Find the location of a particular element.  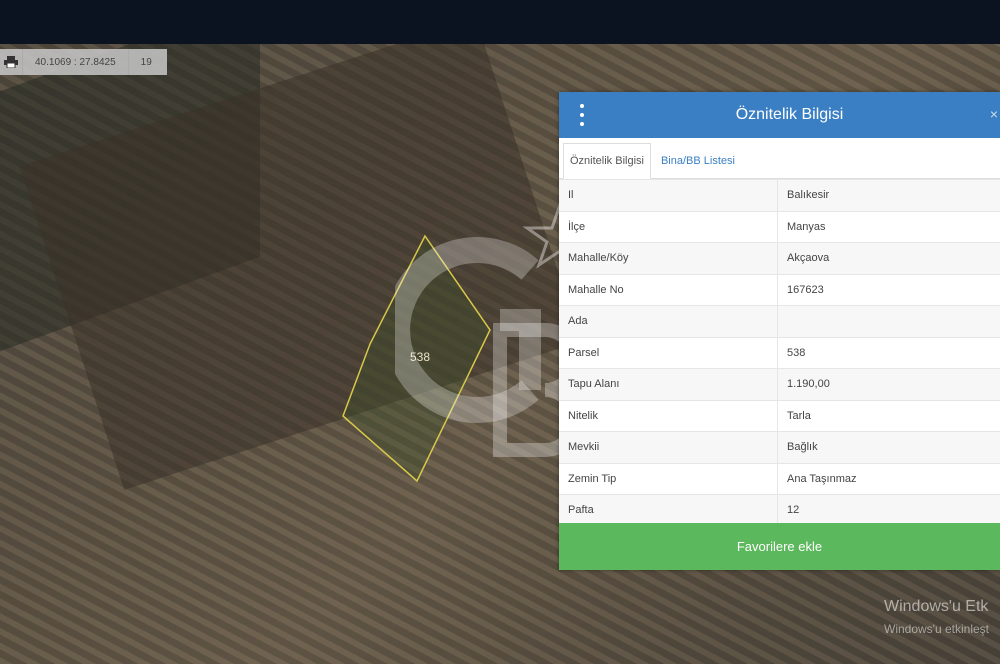

add-to-favorites-button: Favorilere ekle is located at coordinates (779, 546).